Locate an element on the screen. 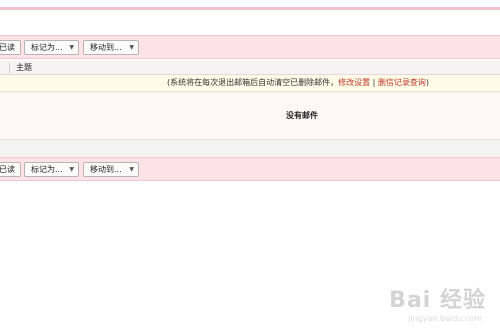 The height and width of the screenshot is (332, 500). notice-suffix: ) is located at coordinates (427, 82).